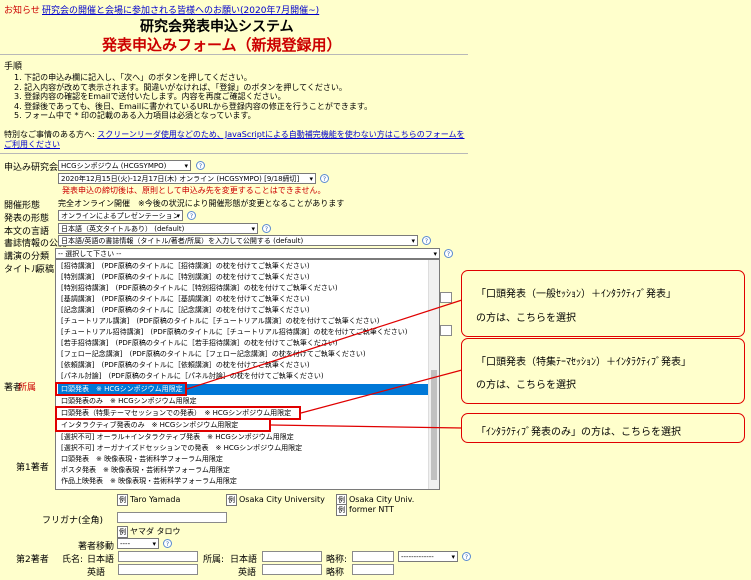  Describe the element at coordinates (244, 560) in the screenshot. I see `affil-ja-label: 日本語` at that location.